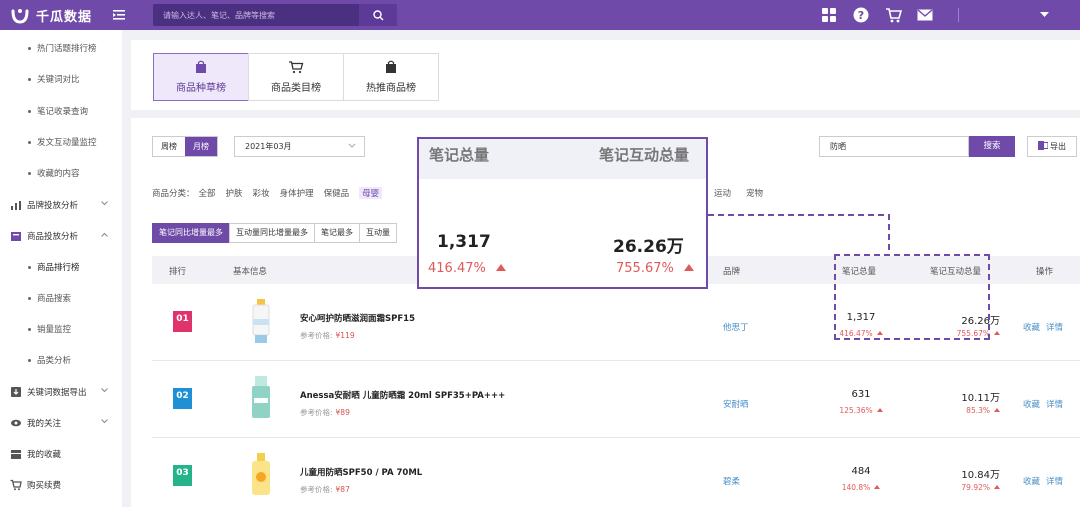  Describe the element at coordinates (352, 145) in the screenshot. I see `chevron-down-icon` at that location.